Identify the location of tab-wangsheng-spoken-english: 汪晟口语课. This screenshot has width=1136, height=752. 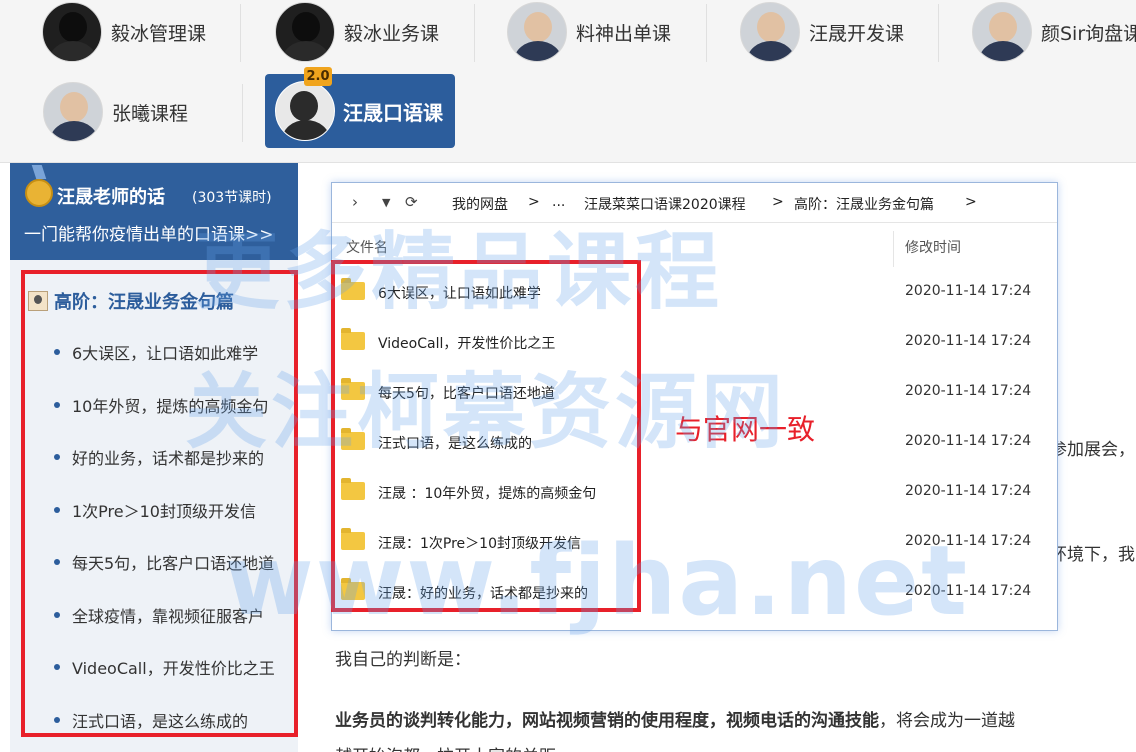
(360, 111).